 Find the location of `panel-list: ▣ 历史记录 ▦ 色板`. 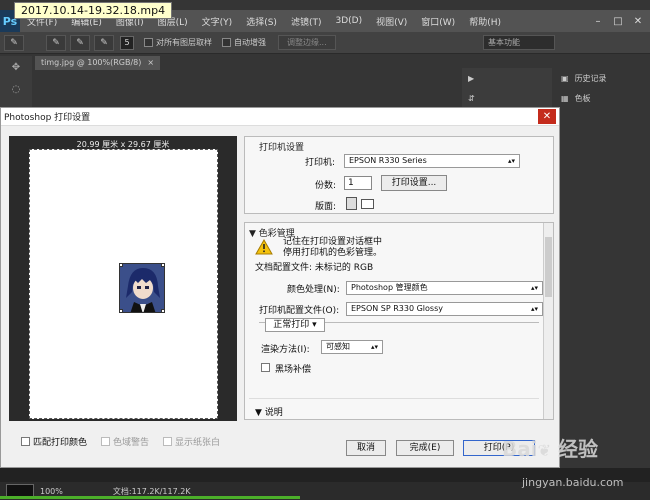

panel-list: ▣ 历史记录 ▦ 色板 is located at coordinates (602, 89).